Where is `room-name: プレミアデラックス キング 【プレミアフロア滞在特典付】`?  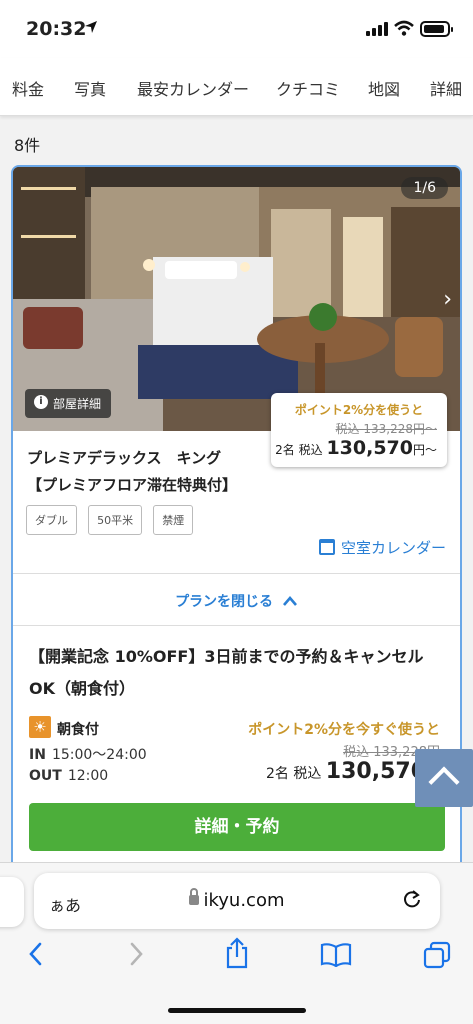 room-name: プレミアデラックス キング 【プレミアフロア滞在特典付】 is located at coordinates (132, 472).